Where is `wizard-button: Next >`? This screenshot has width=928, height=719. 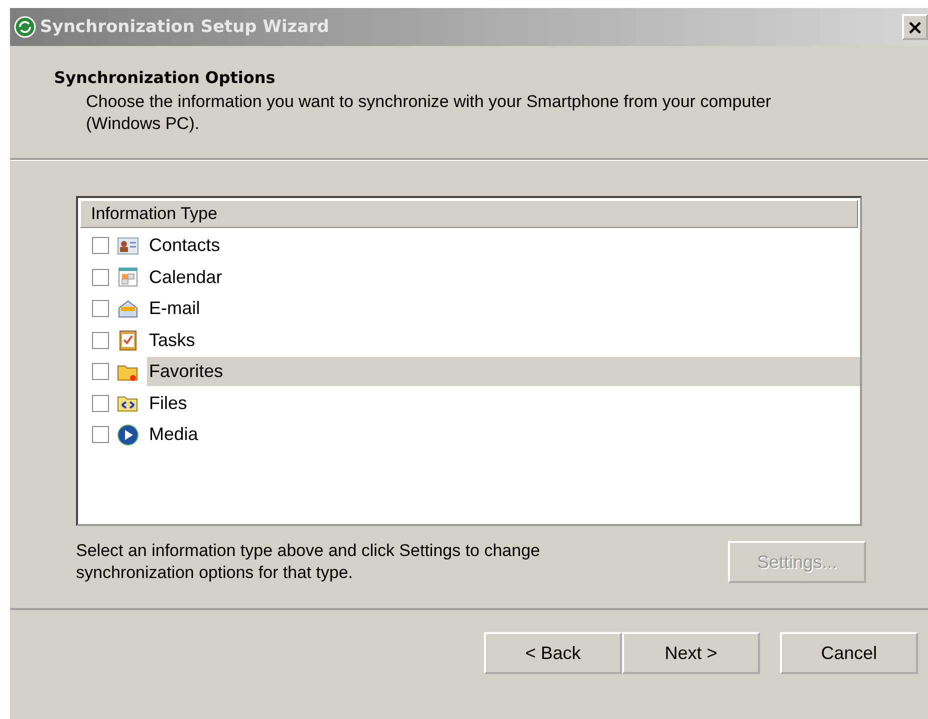
wizard-button: Next > is located at coordinates (691, 653).